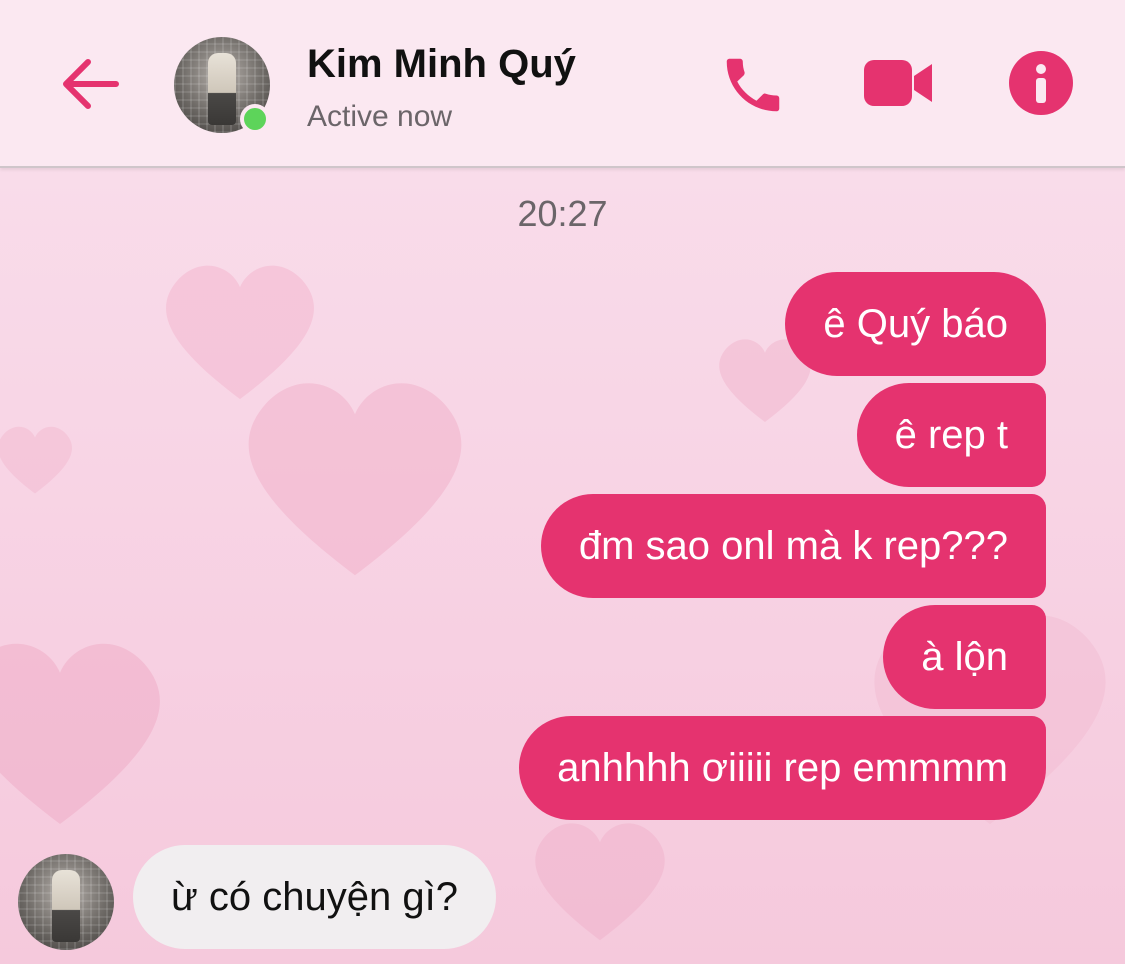 This screenshot has width=1125, height=964. I want to click on sent-message: à lộn, so click(964, 657).